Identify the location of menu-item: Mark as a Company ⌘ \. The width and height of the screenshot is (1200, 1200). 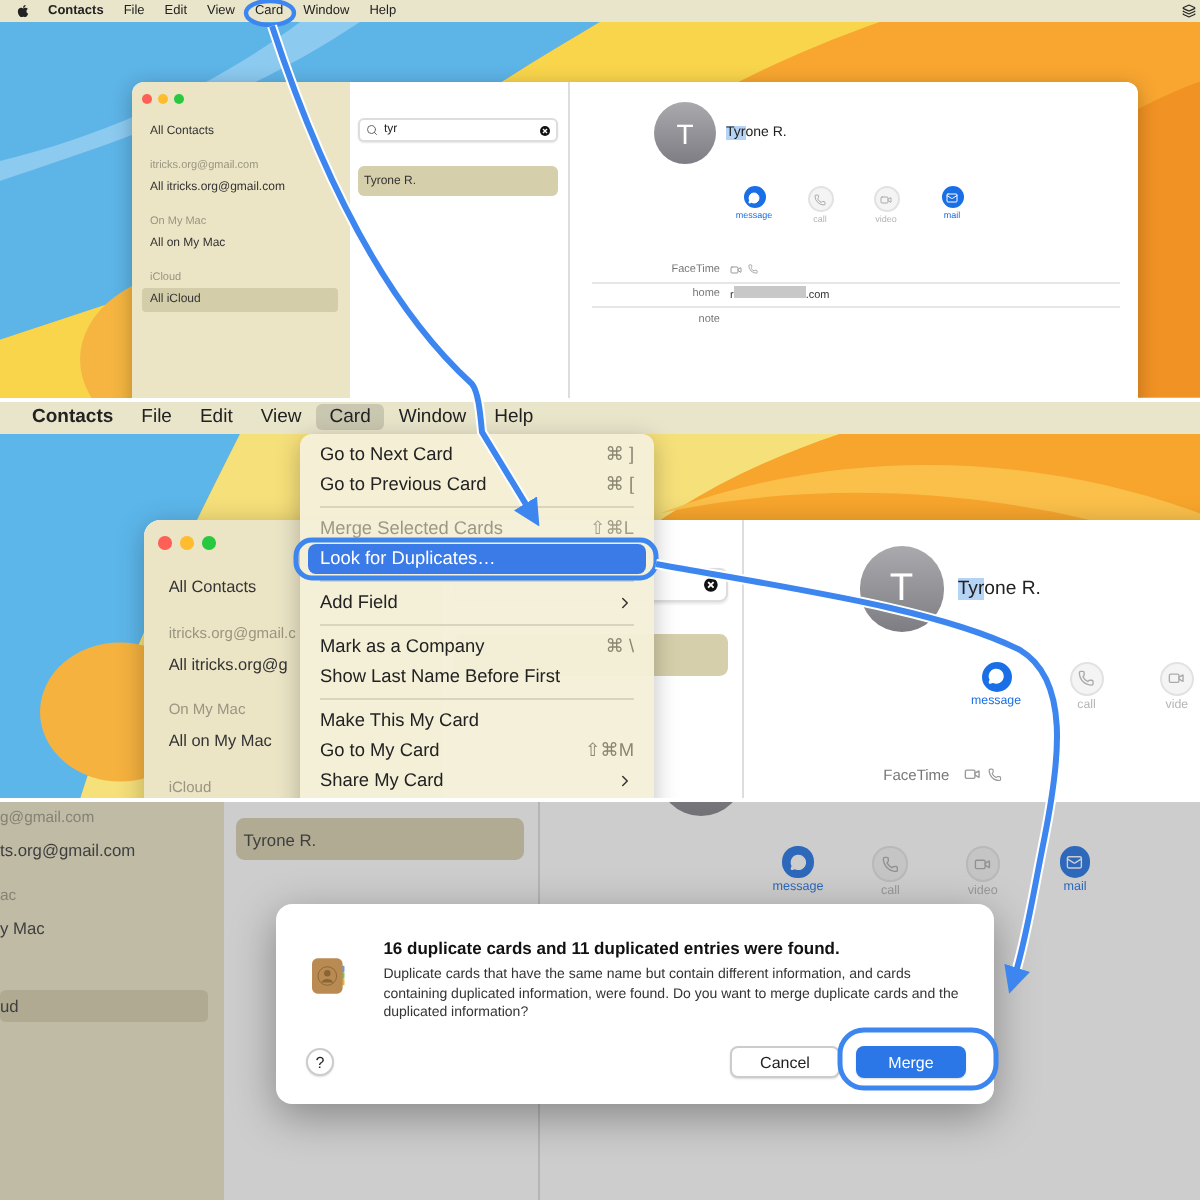
(477, 646).